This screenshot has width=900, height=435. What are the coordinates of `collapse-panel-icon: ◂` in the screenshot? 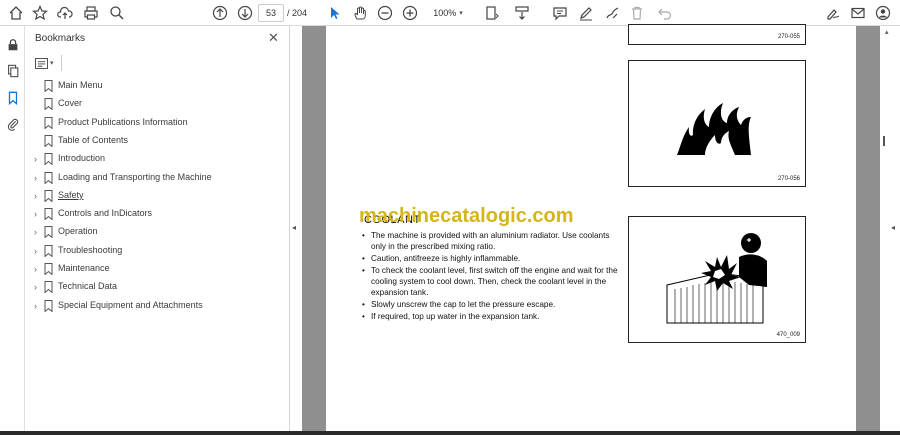 It's located at (294, 227).